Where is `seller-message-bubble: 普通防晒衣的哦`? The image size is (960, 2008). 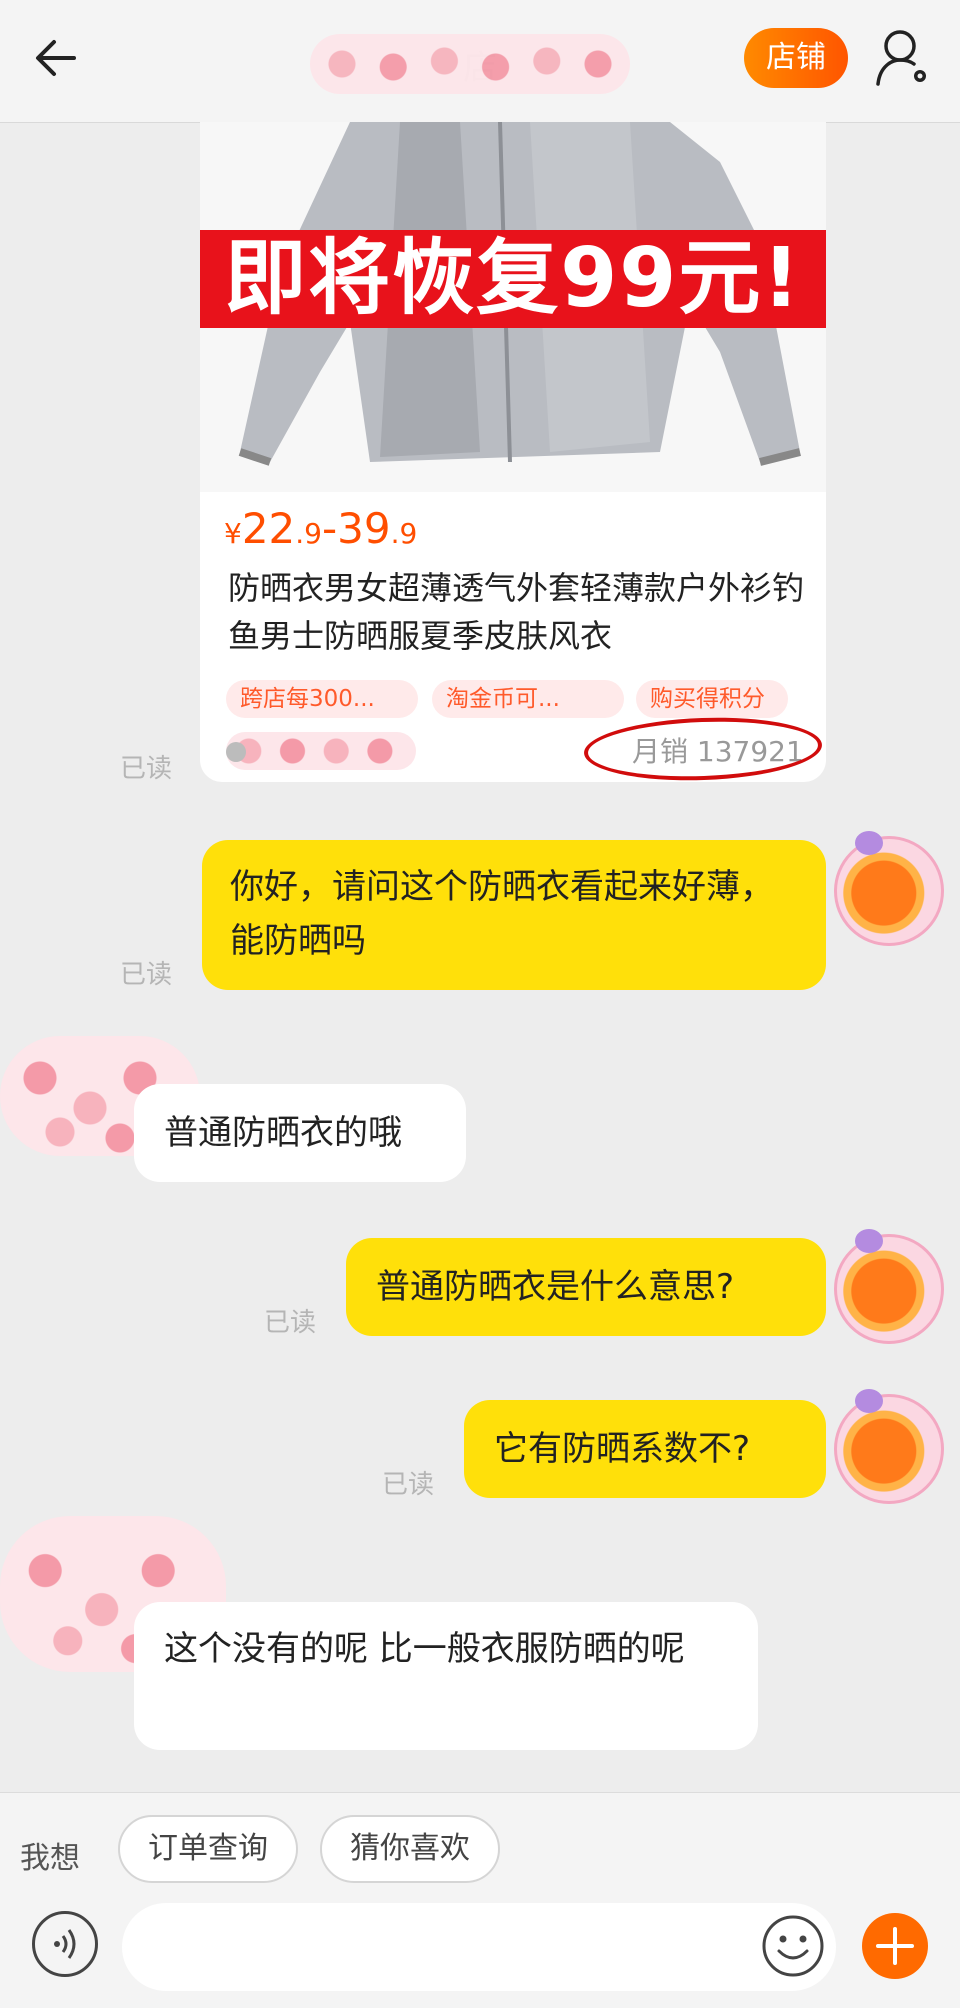 seller-message-bubble: 普通防晒衣的哦 is located at coordinates (300, 1133).